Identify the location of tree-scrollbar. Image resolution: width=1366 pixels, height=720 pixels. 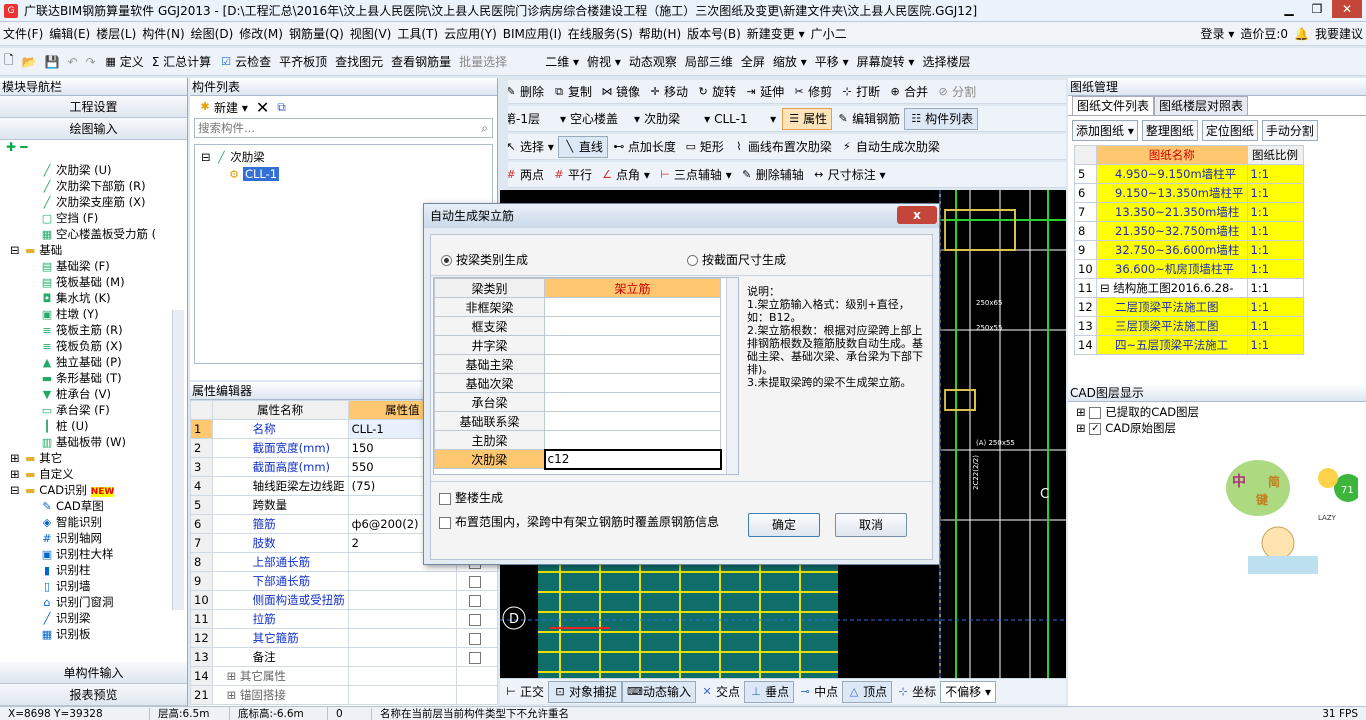
(178, 460).